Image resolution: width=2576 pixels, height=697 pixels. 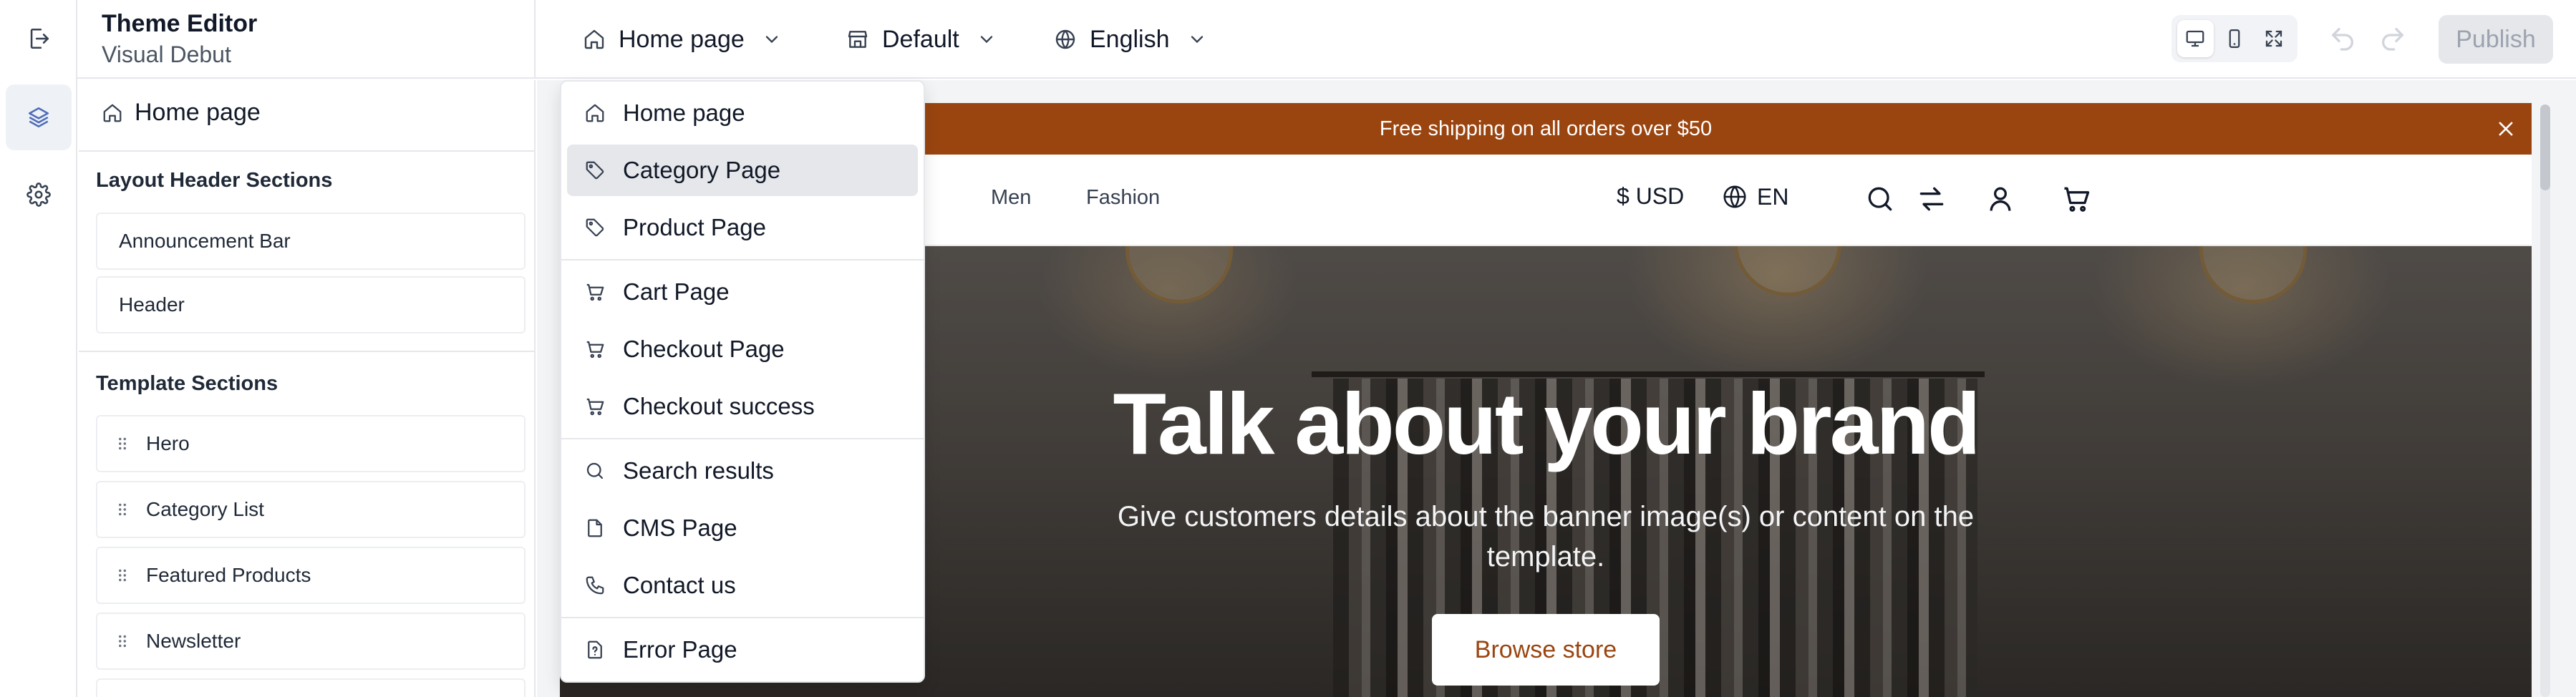 What do you see at coordinates (2001, 199) in the screenshot?
I see `user-icon` at bounding box center [2001, 199].